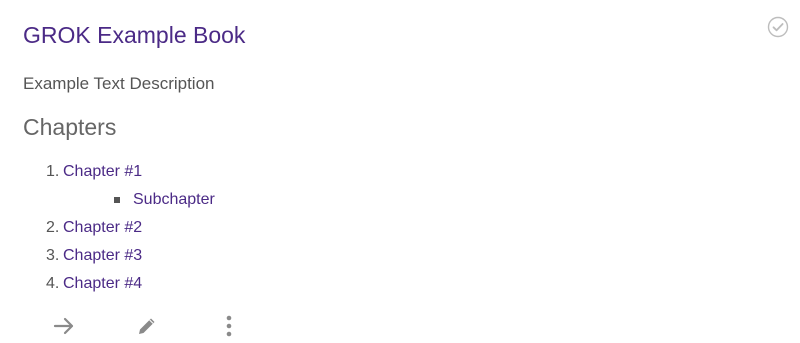  I want to click on check-circle-icon, so click(778, 27).